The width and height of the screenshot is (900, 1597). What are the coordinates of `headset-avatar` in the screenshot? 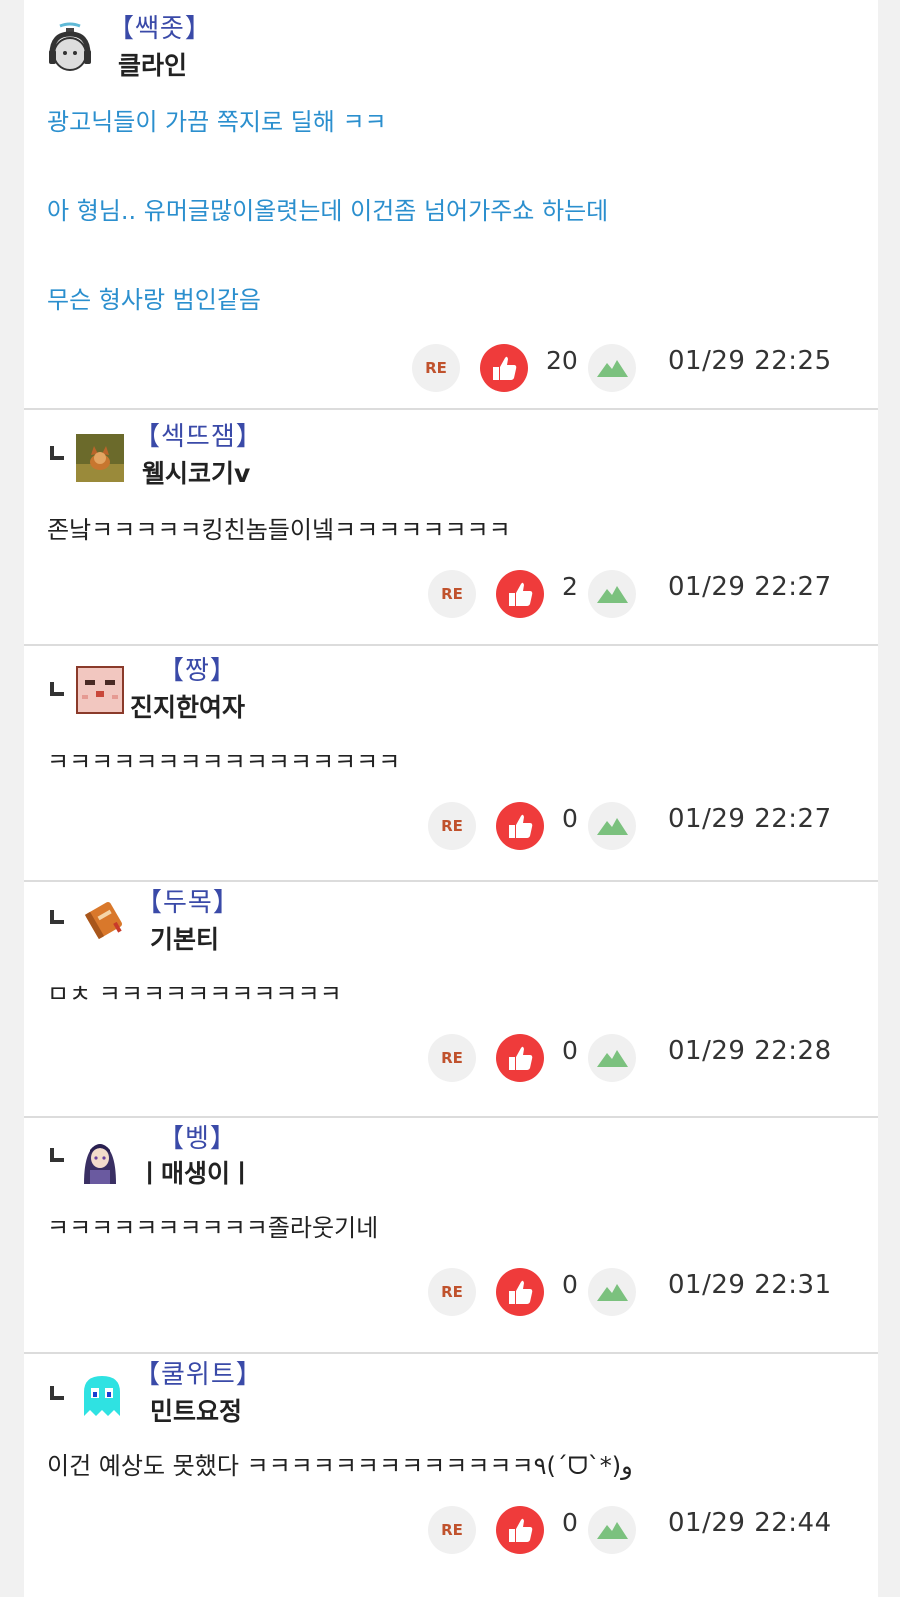 It's located at (70, 48).